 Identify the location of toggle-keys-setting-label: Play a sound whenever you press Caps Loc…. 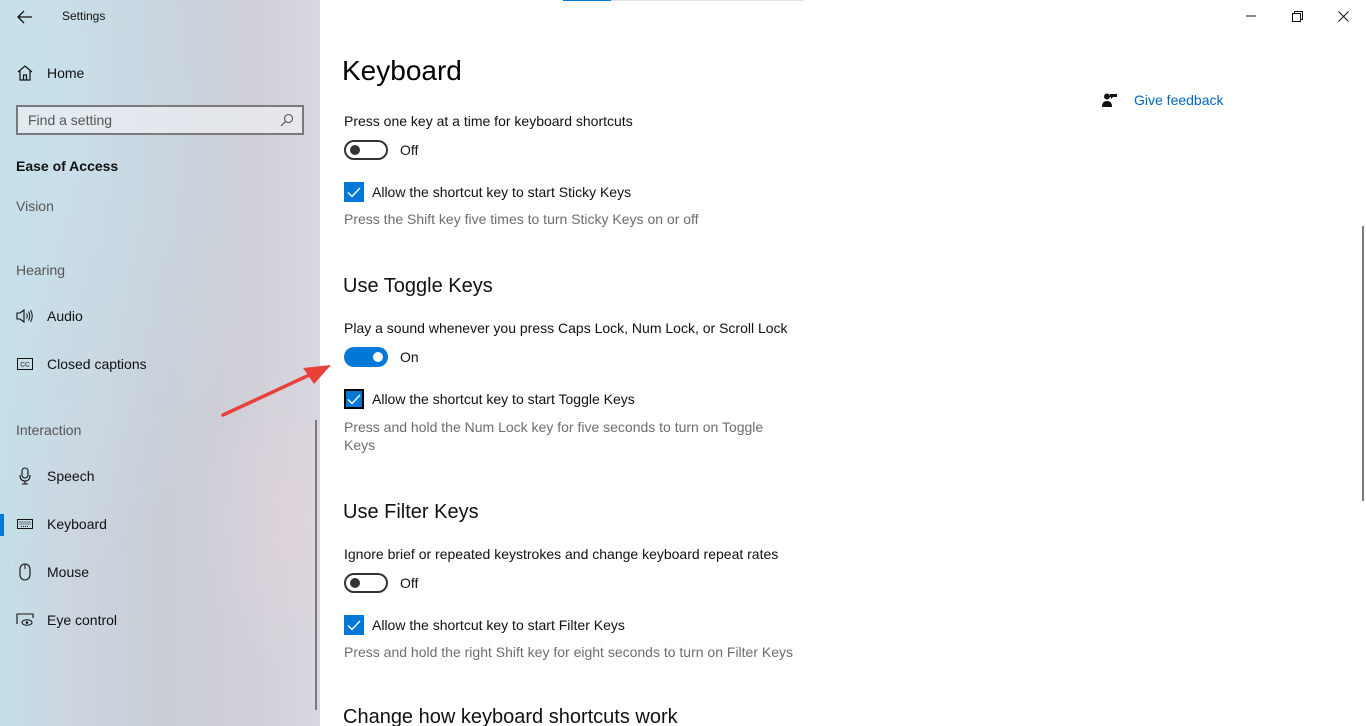
(566, 328).